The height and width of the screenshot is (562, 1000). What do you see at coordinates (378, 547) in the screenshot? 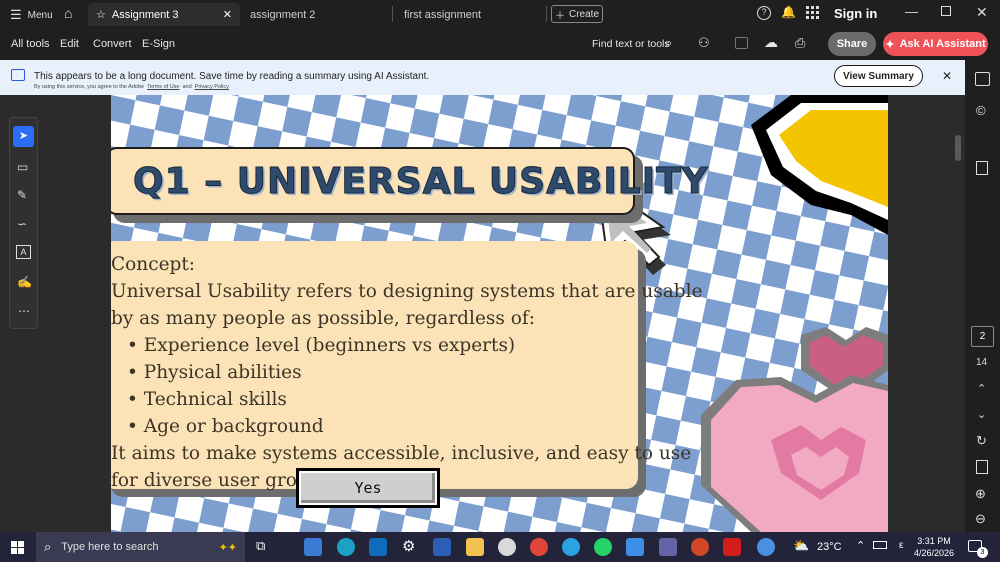
I see `outlook-icon` at bounding box center [378, 547].